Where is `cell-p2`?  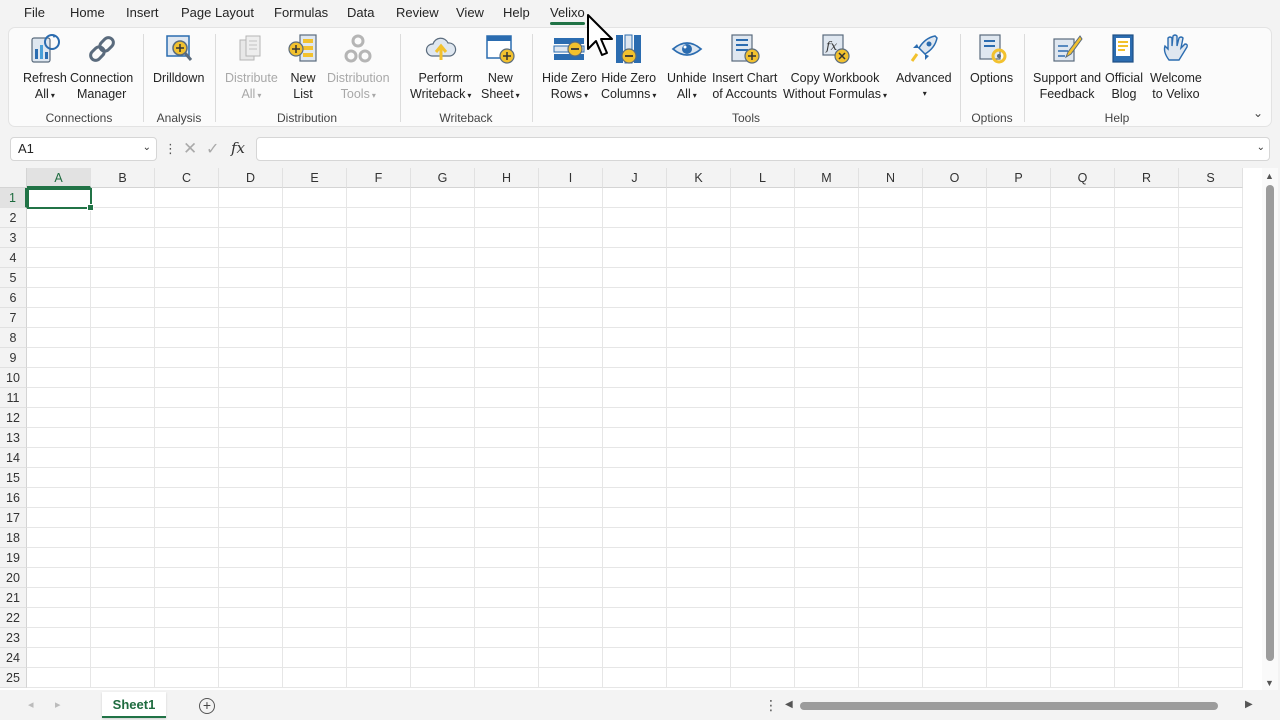
cell-p2 is located at coordinates (1019, 218).